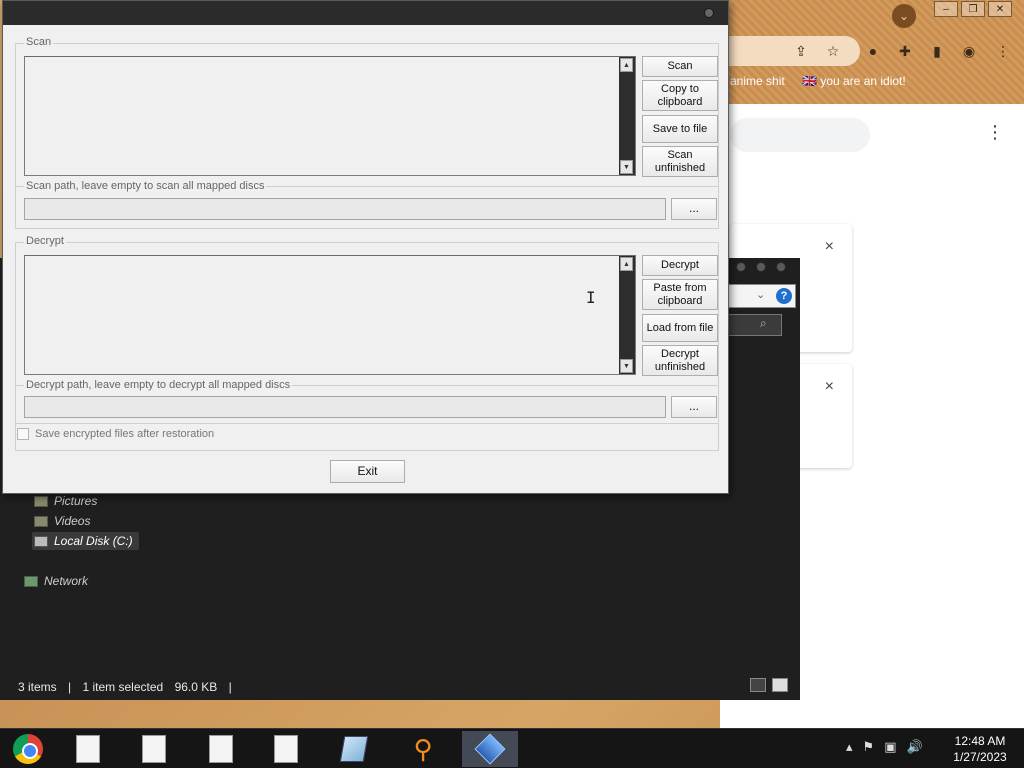  I want to click on bookmark-item: 🇬🇧 you are an idiot!, so click(854, 81).